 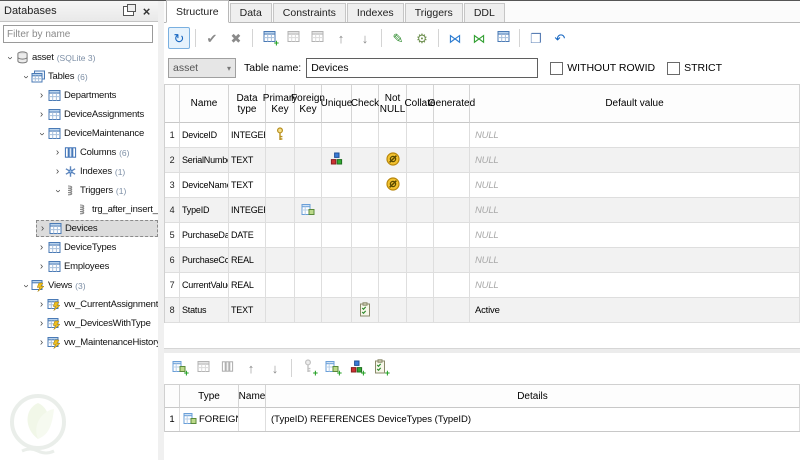 I want to click on tree-item-employees: › Employees, so click(x=79, y=266).